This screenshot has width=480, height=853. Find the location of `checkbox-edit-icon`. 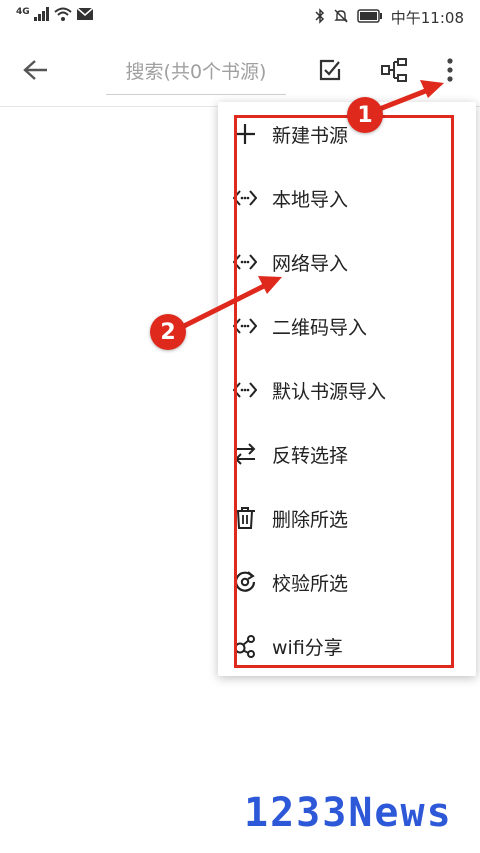

checkbox-edit-icon is located at coordinates (330, 70).